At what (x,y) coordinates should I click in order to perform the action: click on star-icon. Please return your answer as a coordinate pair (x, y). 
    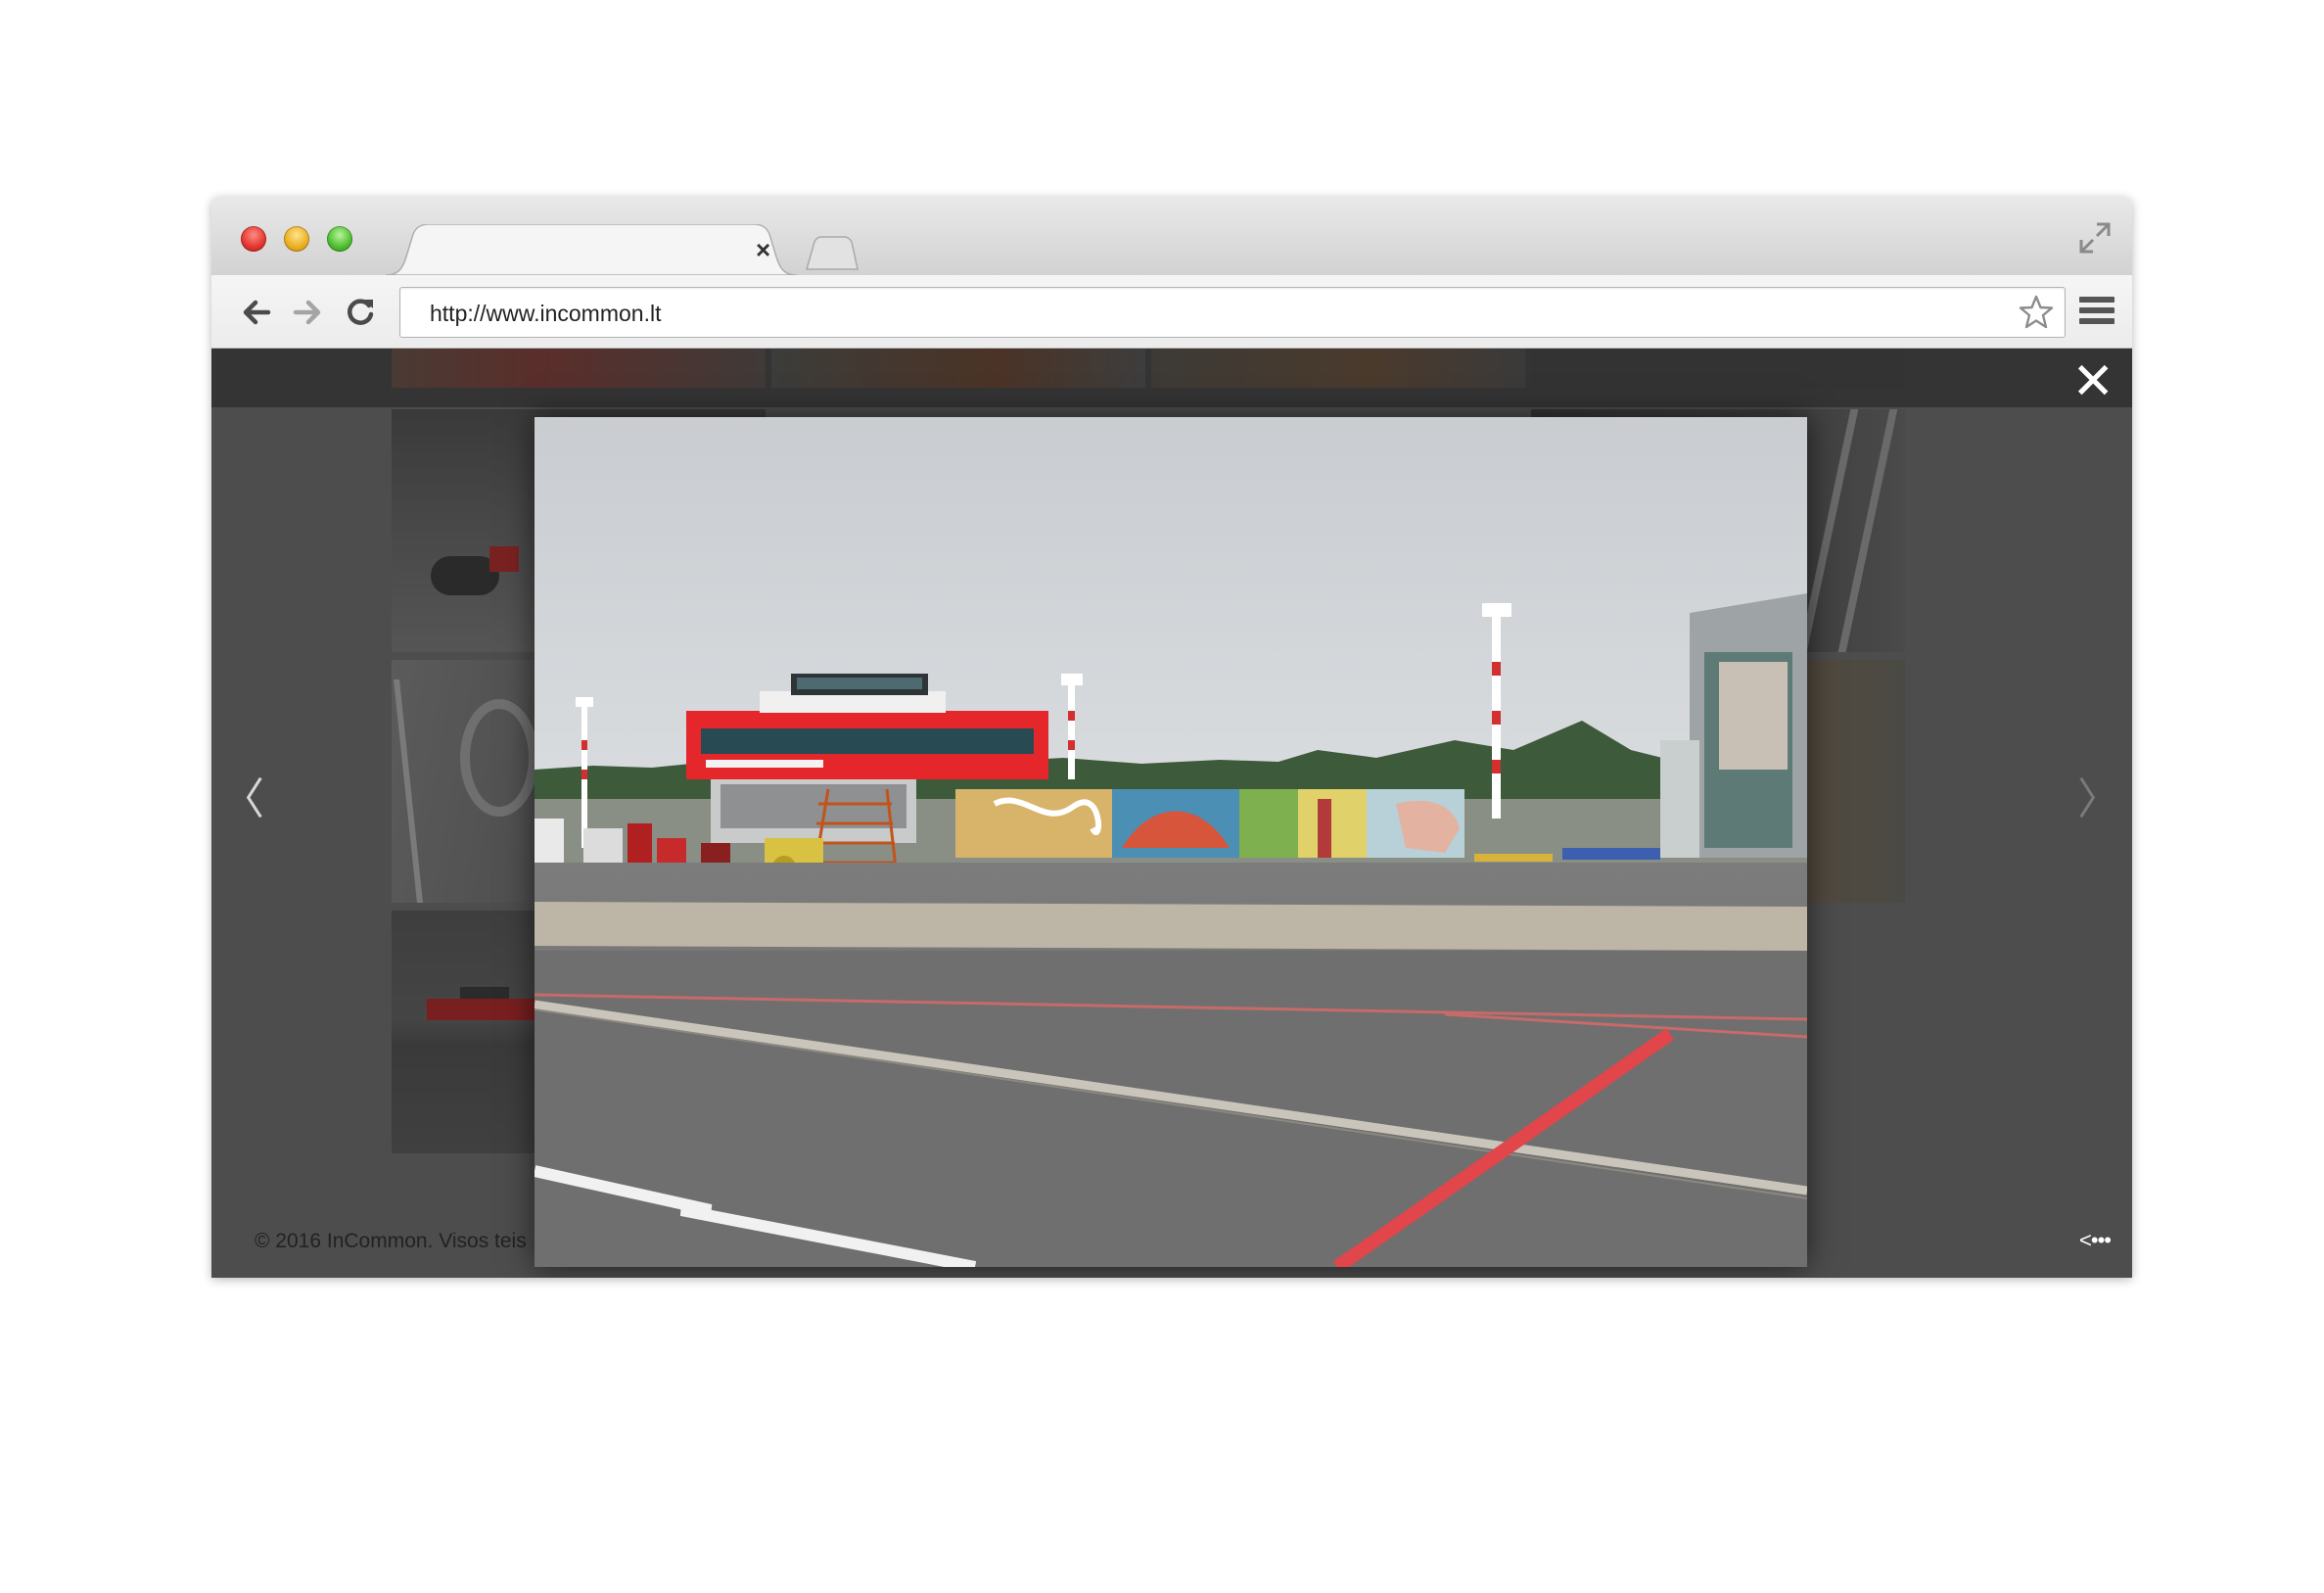
    Looking at the image, I should click on (2036, 312).